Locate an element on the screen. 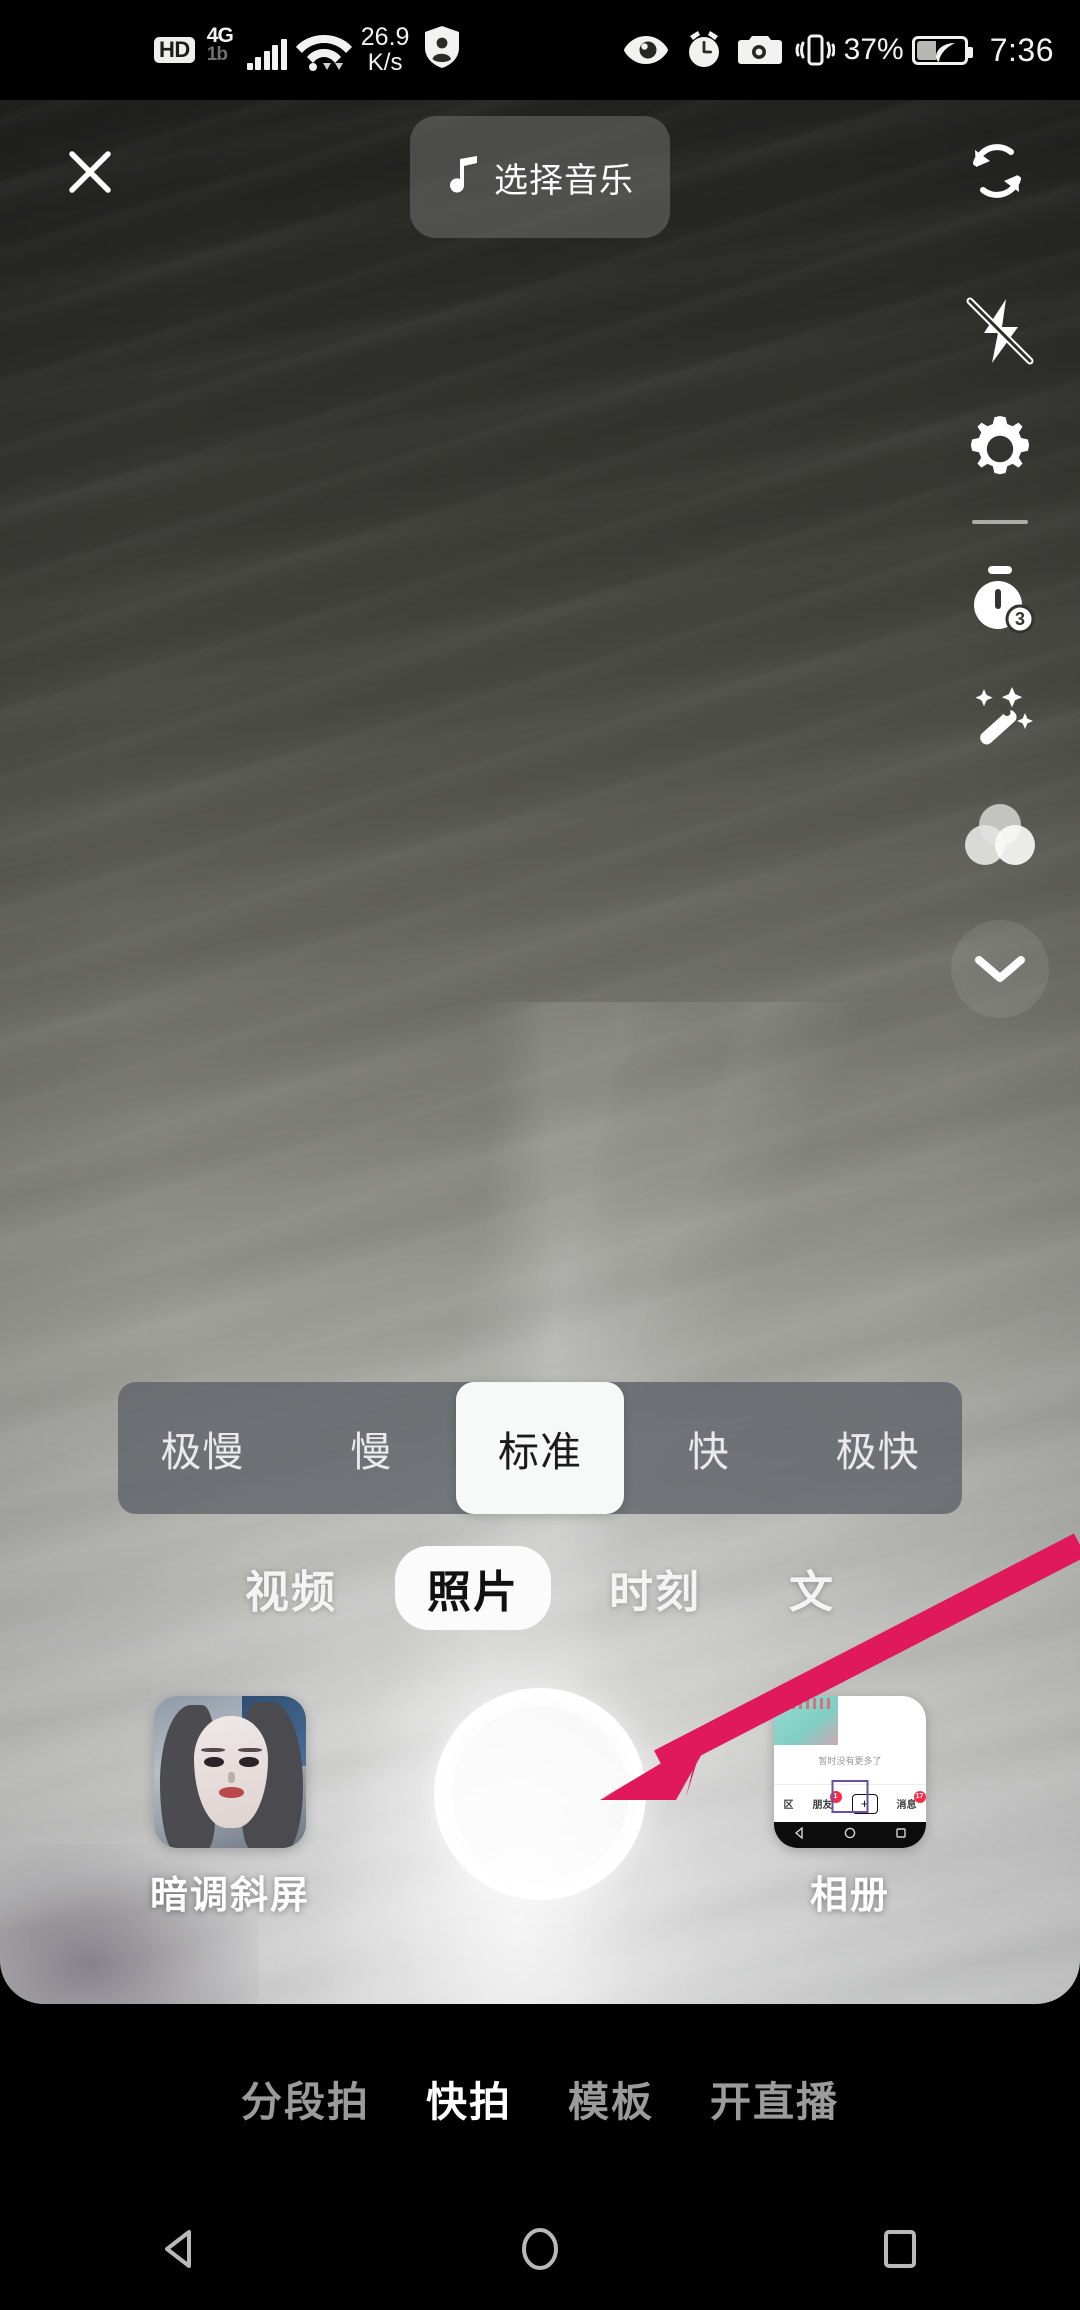 The image size is (1080, 2310). portrait-brow-left is located at coordinates (213, 1750).